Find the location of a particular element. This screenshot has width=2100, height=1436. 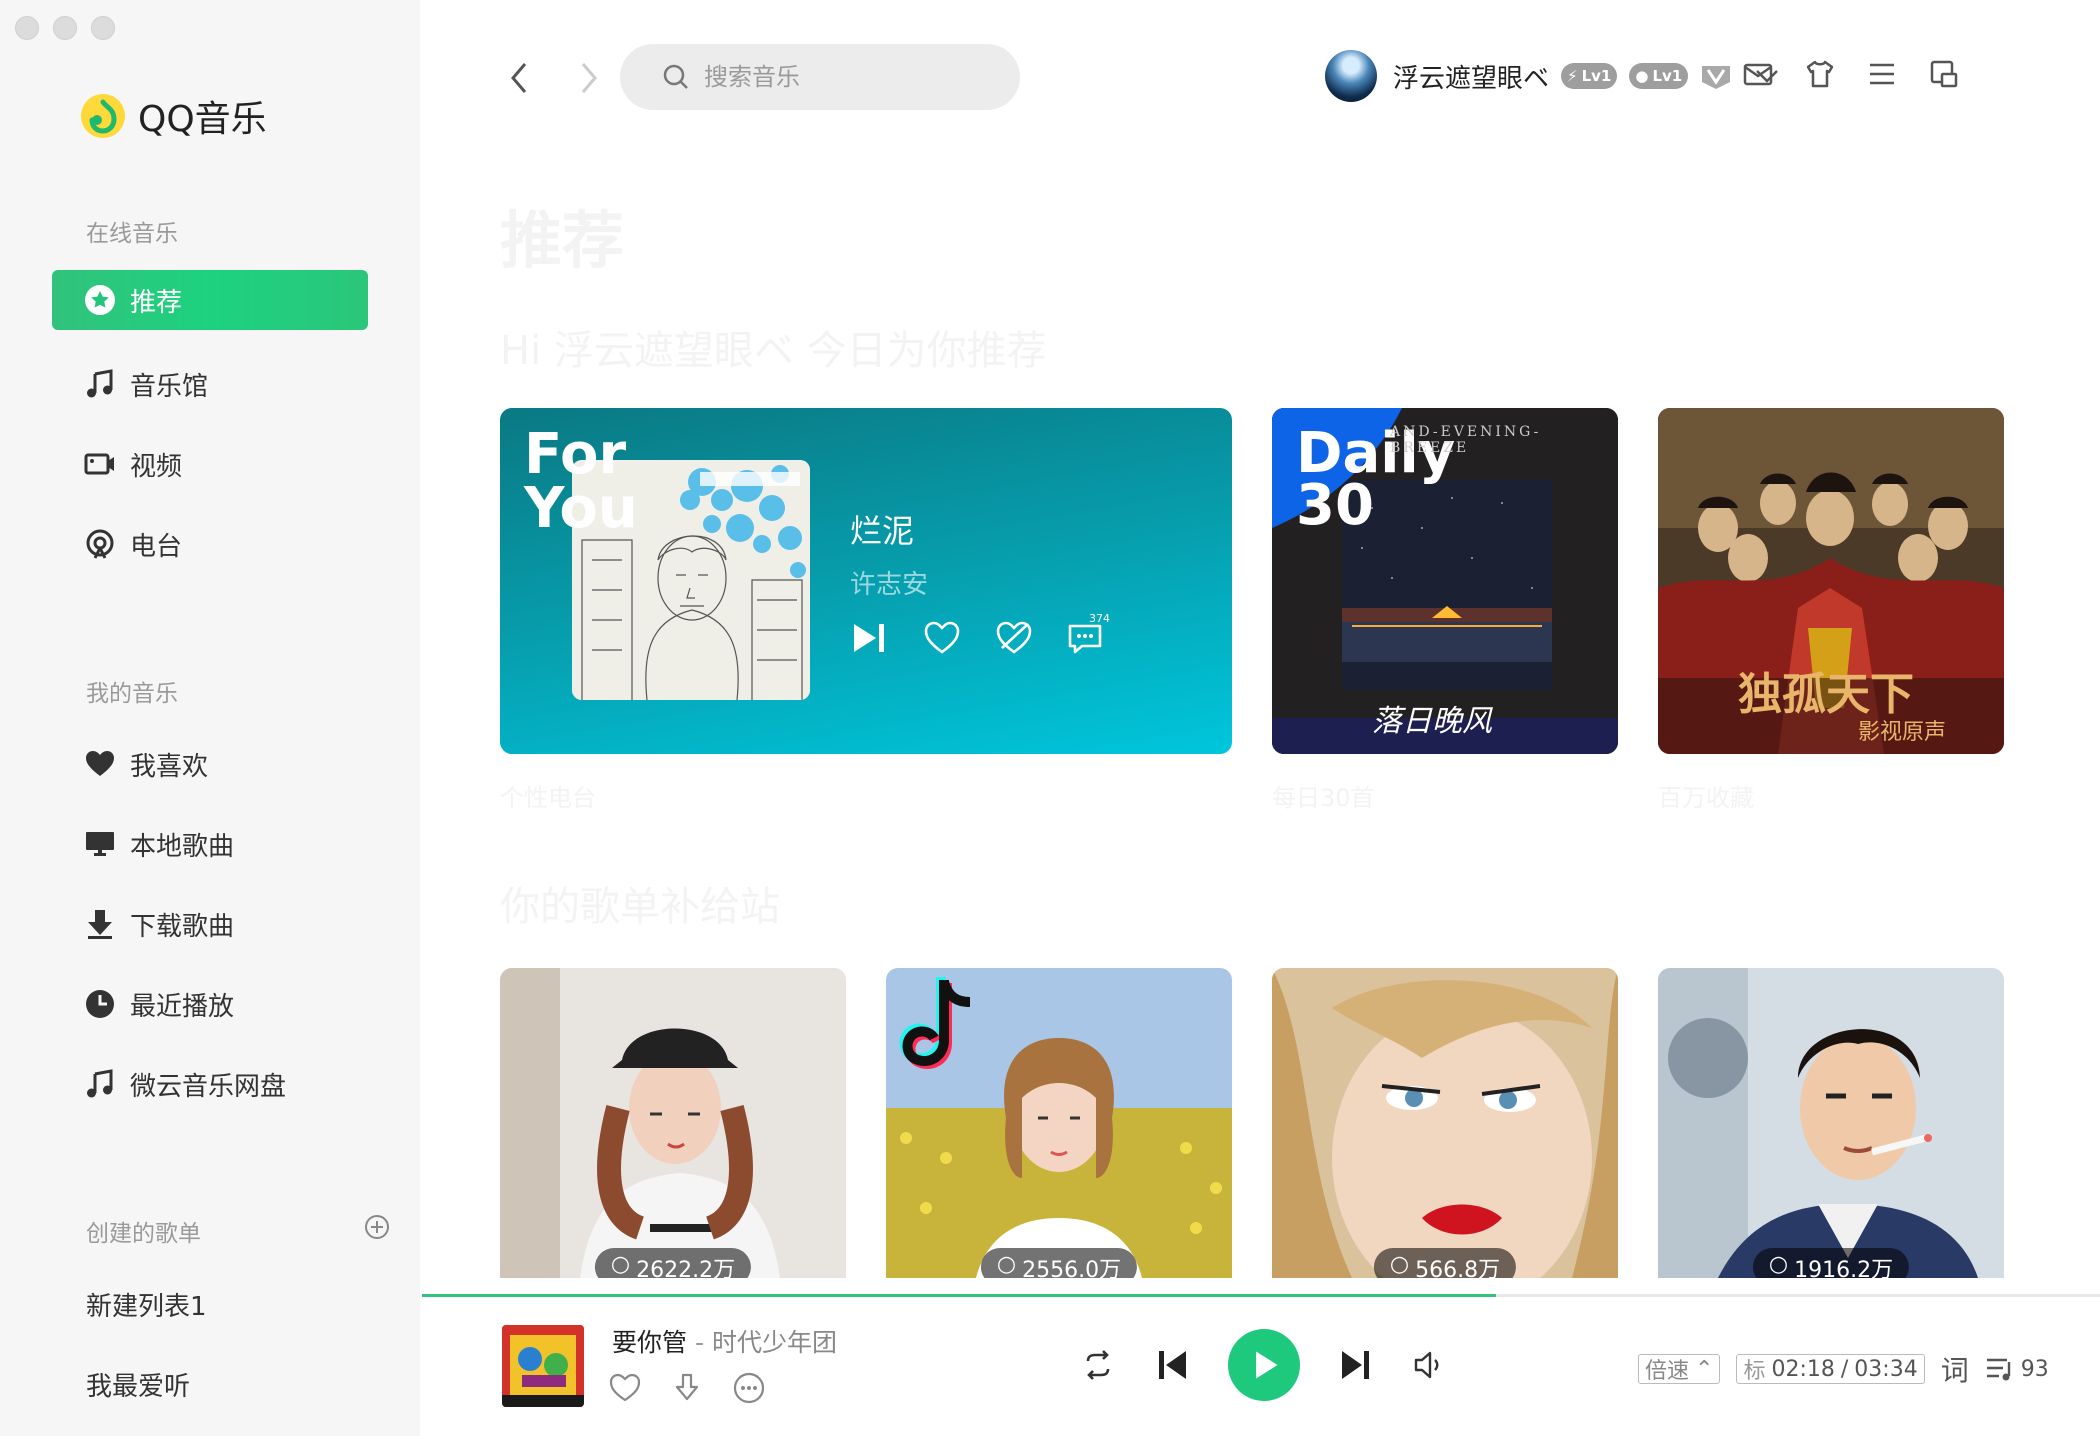

search-box is located at coordinates (820, 77).